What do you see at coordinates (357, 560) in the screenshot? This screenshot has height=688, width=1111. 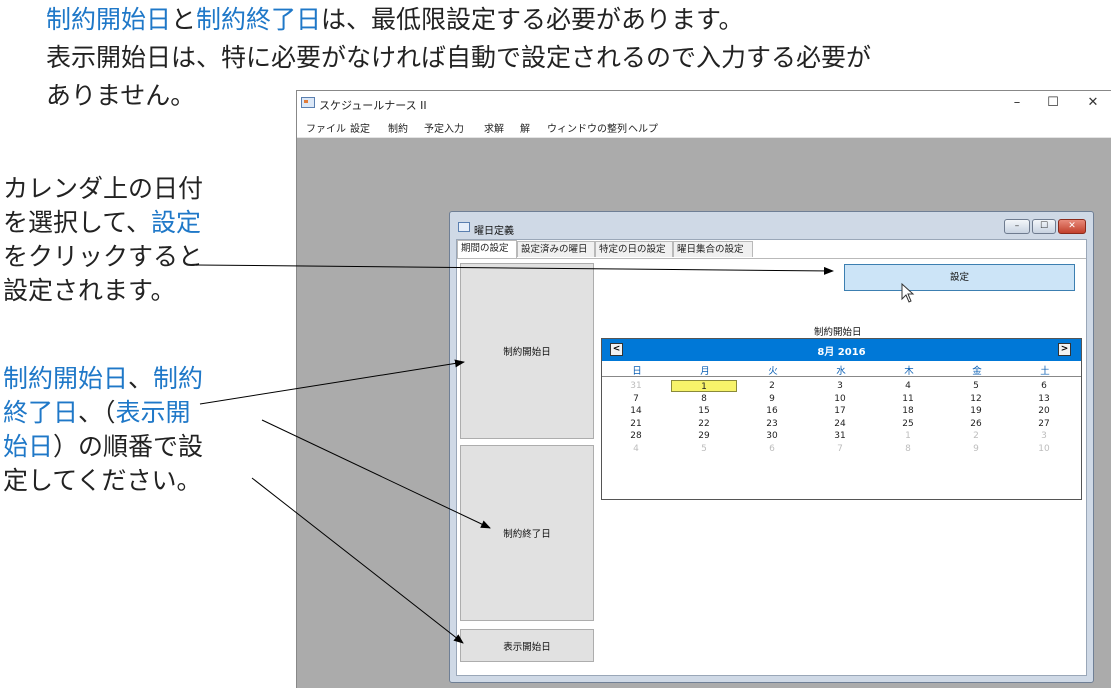 I see `arrow-to-display-start-date` at bounding box center [357, 560].